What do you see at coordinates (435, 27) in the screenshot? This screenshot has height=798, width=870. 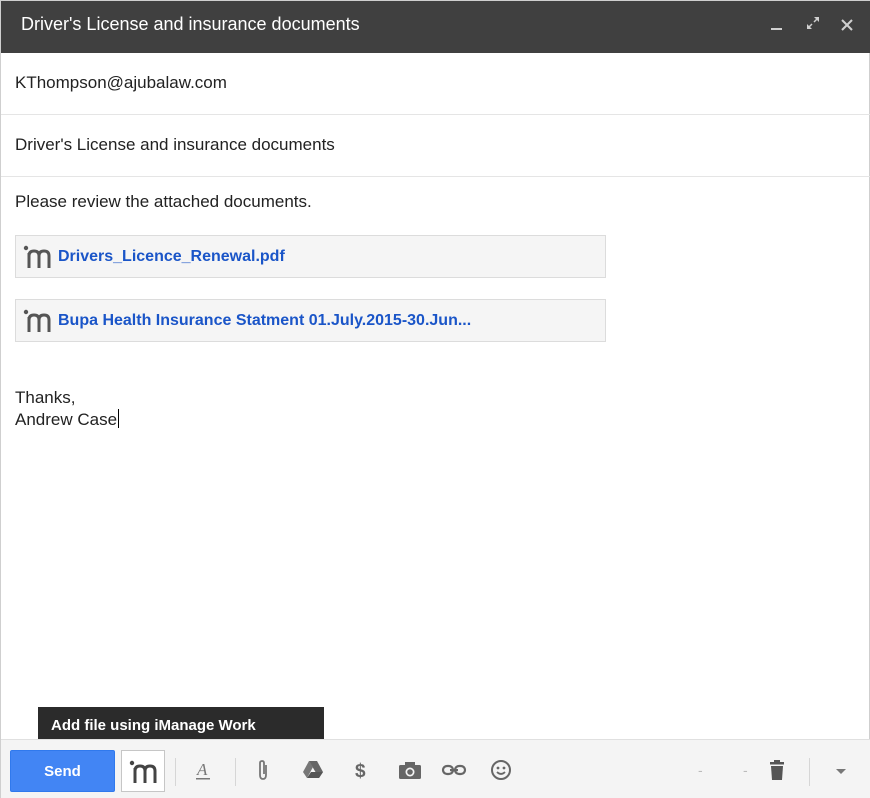 I see `compose-titlebar: Driver's License and insurance documents` at bounding box center [435, 27].